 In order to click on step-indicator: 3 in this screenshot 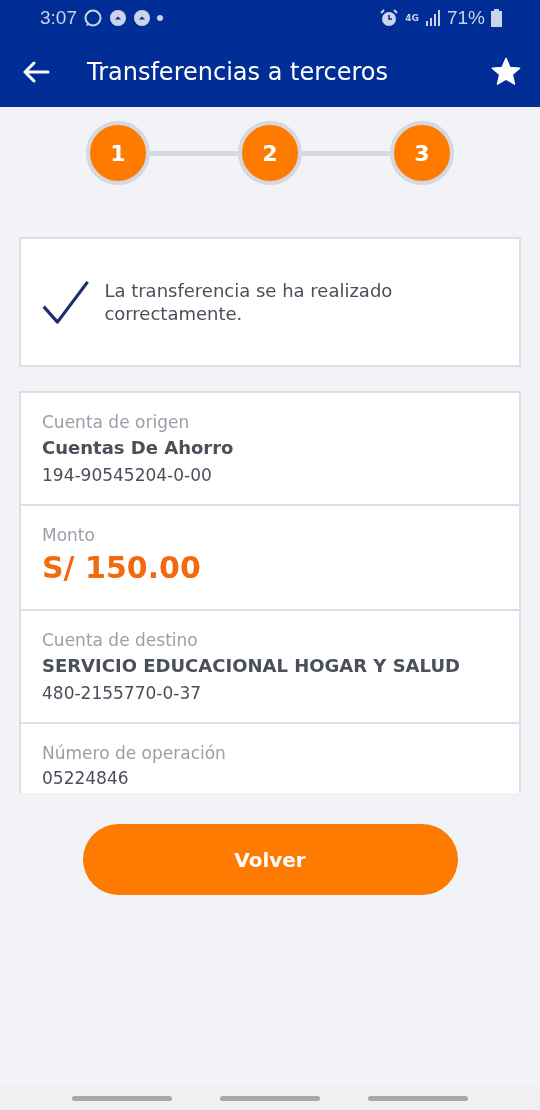, I will do `click(422, 153)`.